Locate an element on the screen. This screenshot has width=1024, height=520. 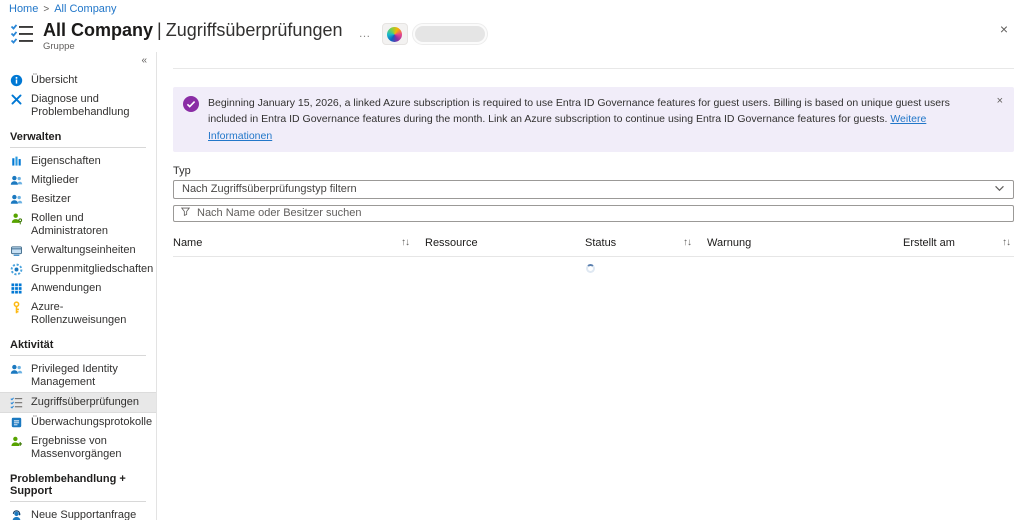
sidebar-item-rollen-administratoren: Rollen und Administratoren is located at coordinates (78, 225).